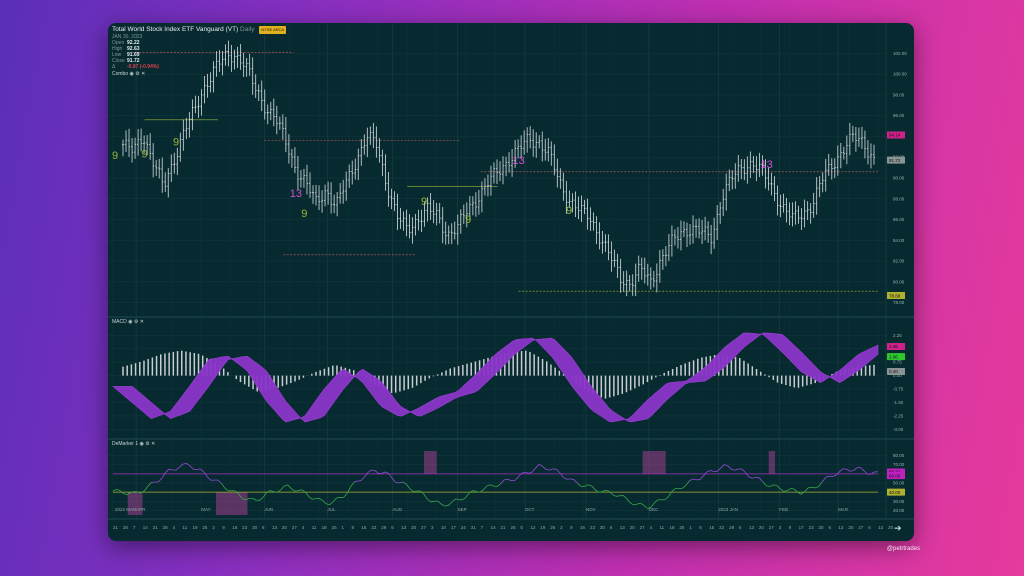 The image size is (1024, 576). I want to click on day-label: 4, so click(651, 527).